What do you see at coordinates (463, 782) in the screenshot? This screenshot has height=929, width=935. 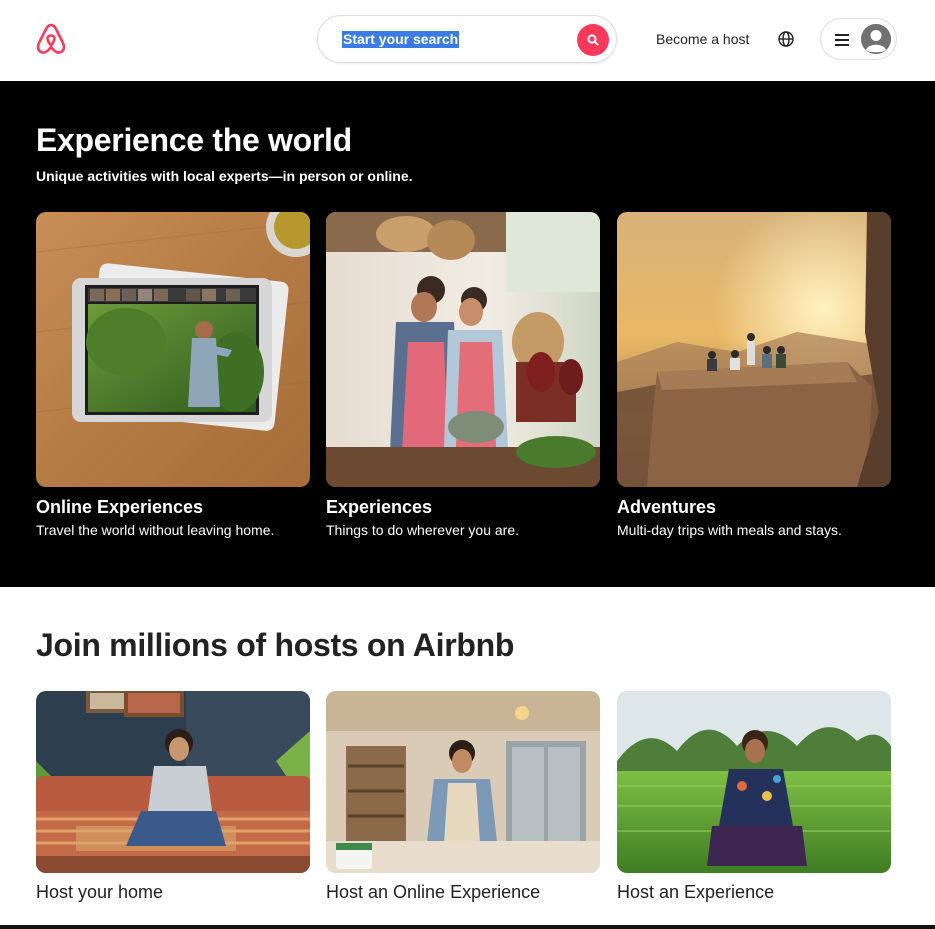 I see `host-online-experience-image` at bounding box center [463, 782].